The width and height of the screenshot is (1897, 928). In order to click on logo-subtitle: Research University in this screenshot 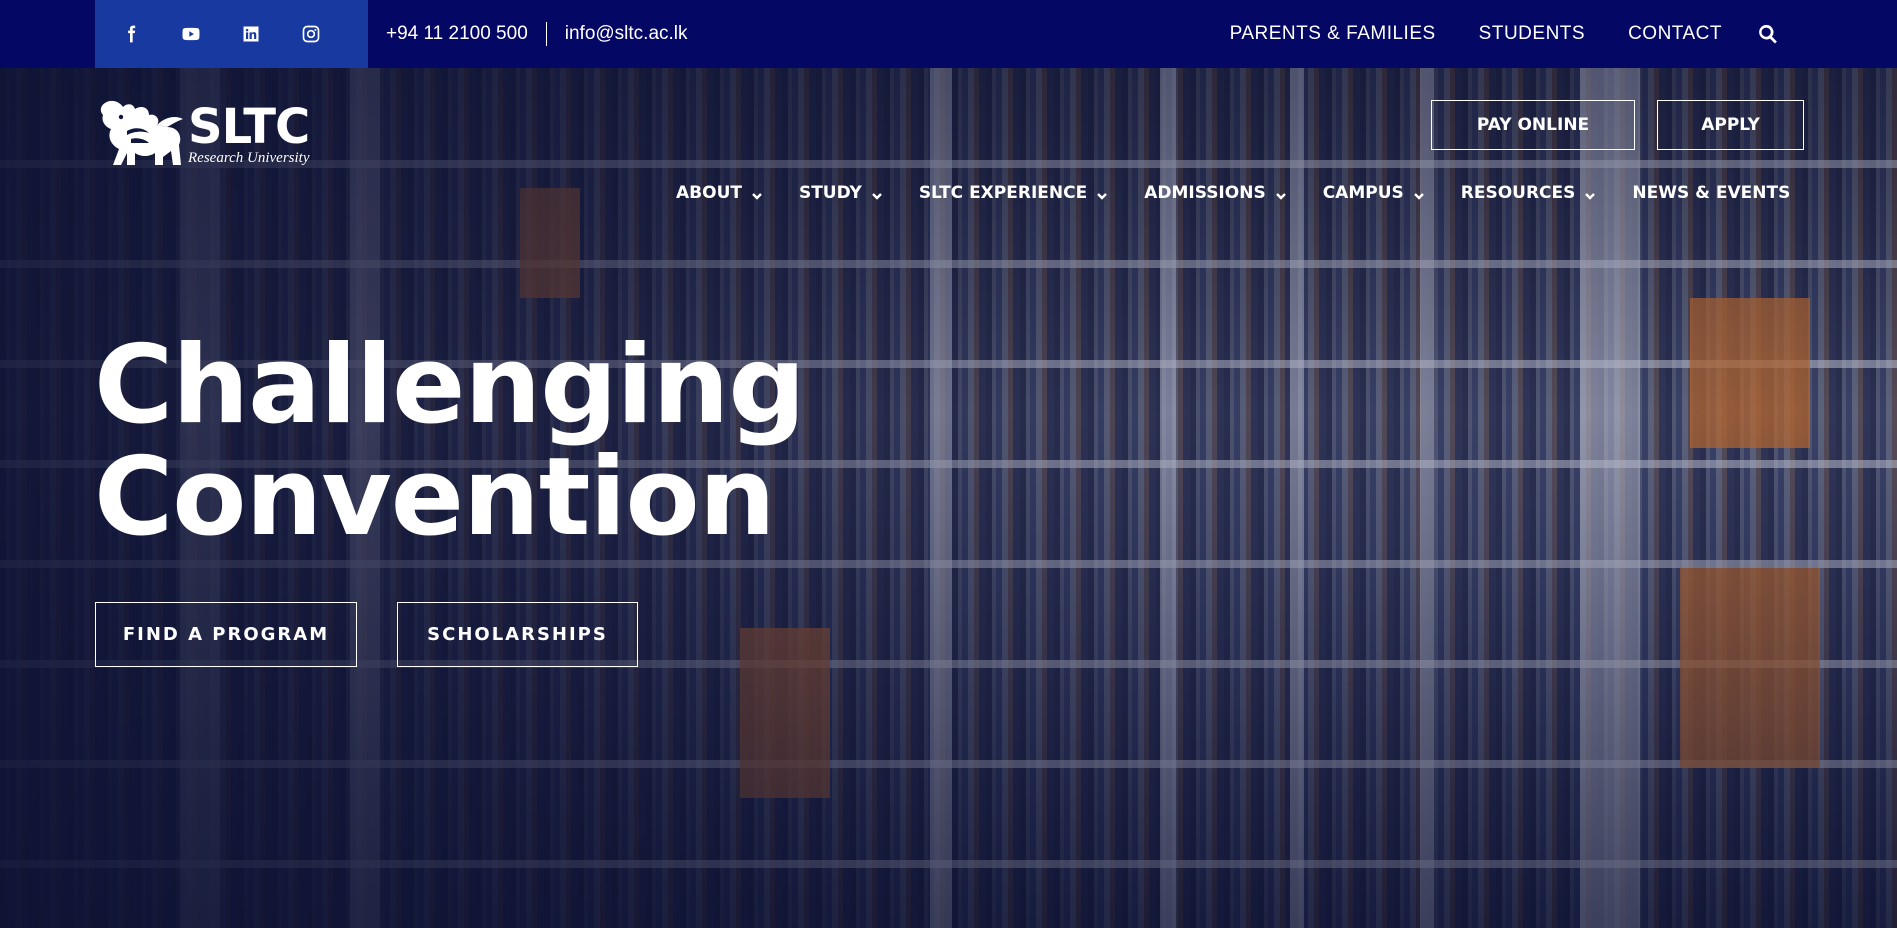, I will do `click(249, 157)`.